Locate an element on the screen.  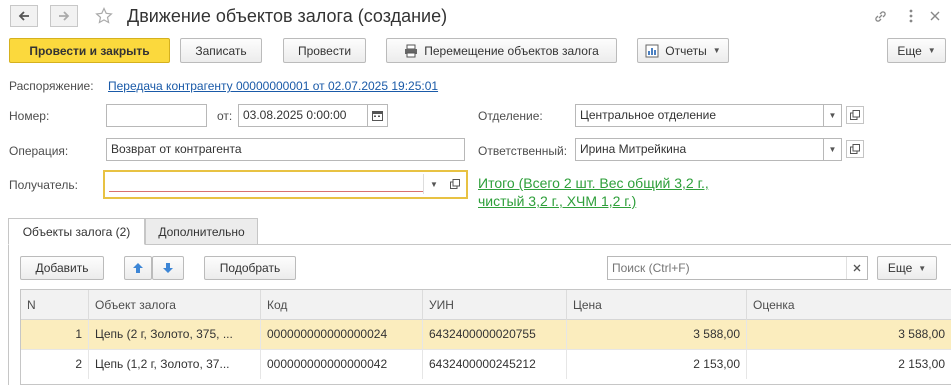
page-title: Движение объектов залога (создание) is located at coordinates (287, 16).